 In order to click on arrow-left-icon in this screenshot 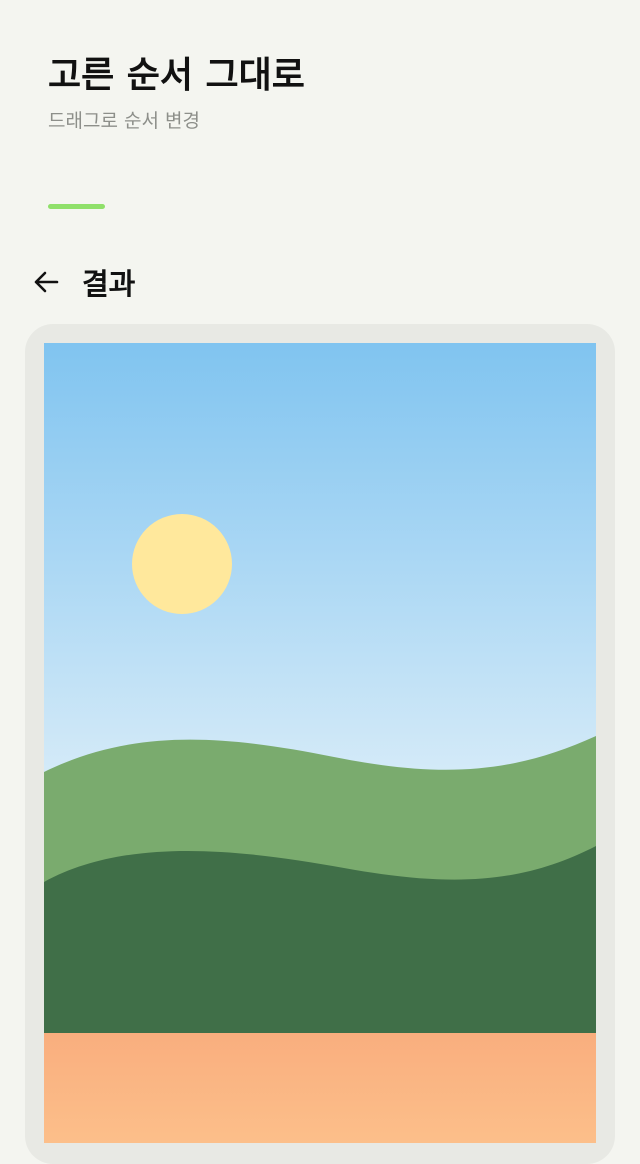, I will do `click(46, 282)`.